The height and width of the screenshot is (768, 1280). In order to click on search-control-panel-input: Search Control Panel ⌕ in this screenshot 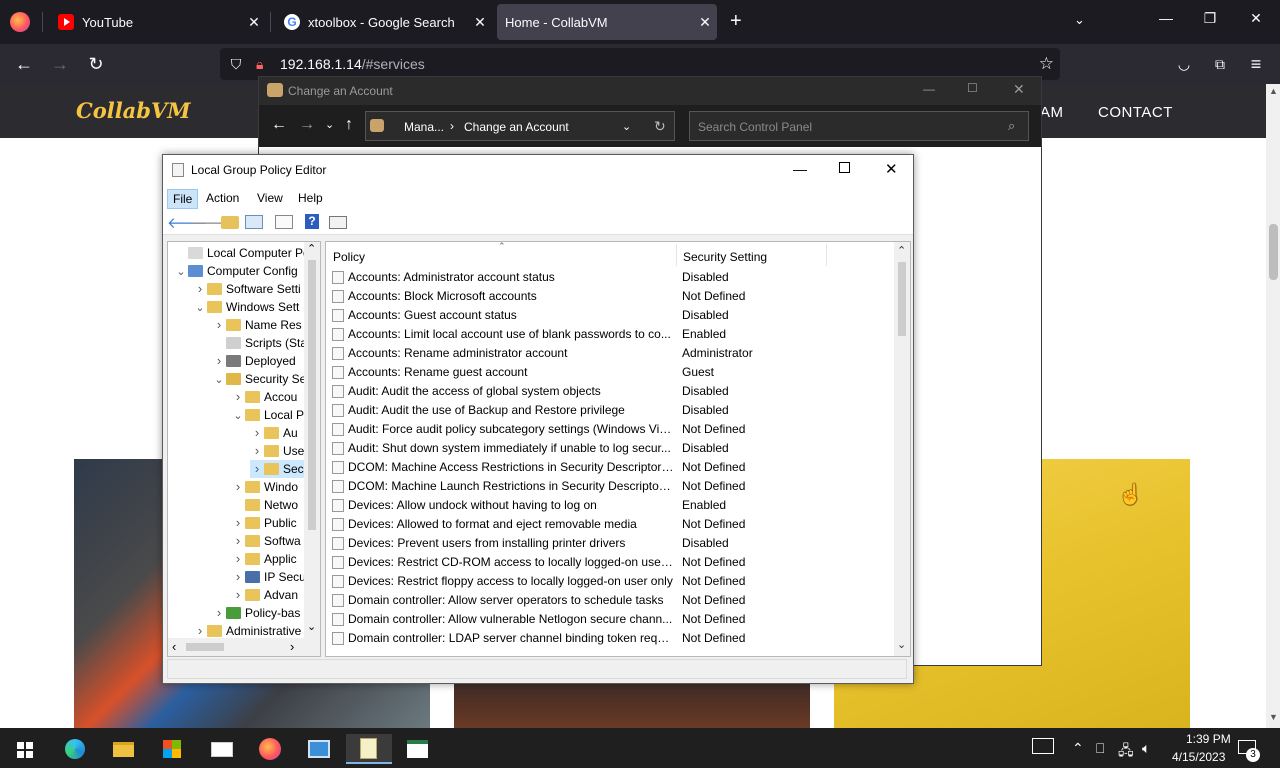, I will do `click(859, 126)`.